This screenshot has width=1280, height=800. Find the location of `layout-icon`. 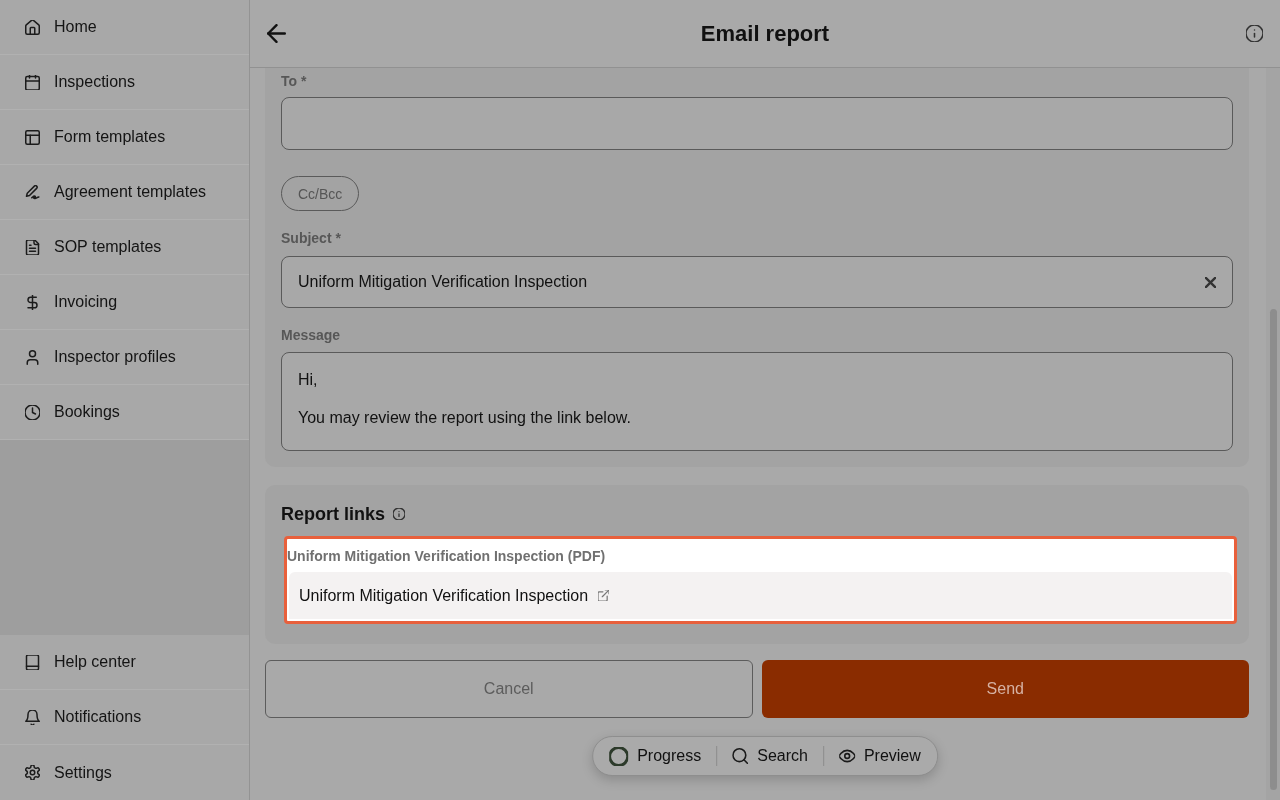

layout-icon is located at coordinates (32, 137).